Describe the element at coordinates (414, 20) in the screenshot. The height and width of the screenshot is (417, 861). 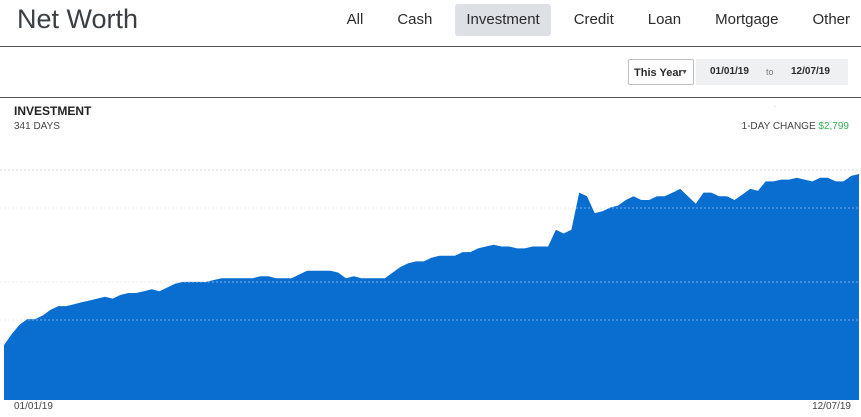
I see `tab-cash: Cash` at that location.